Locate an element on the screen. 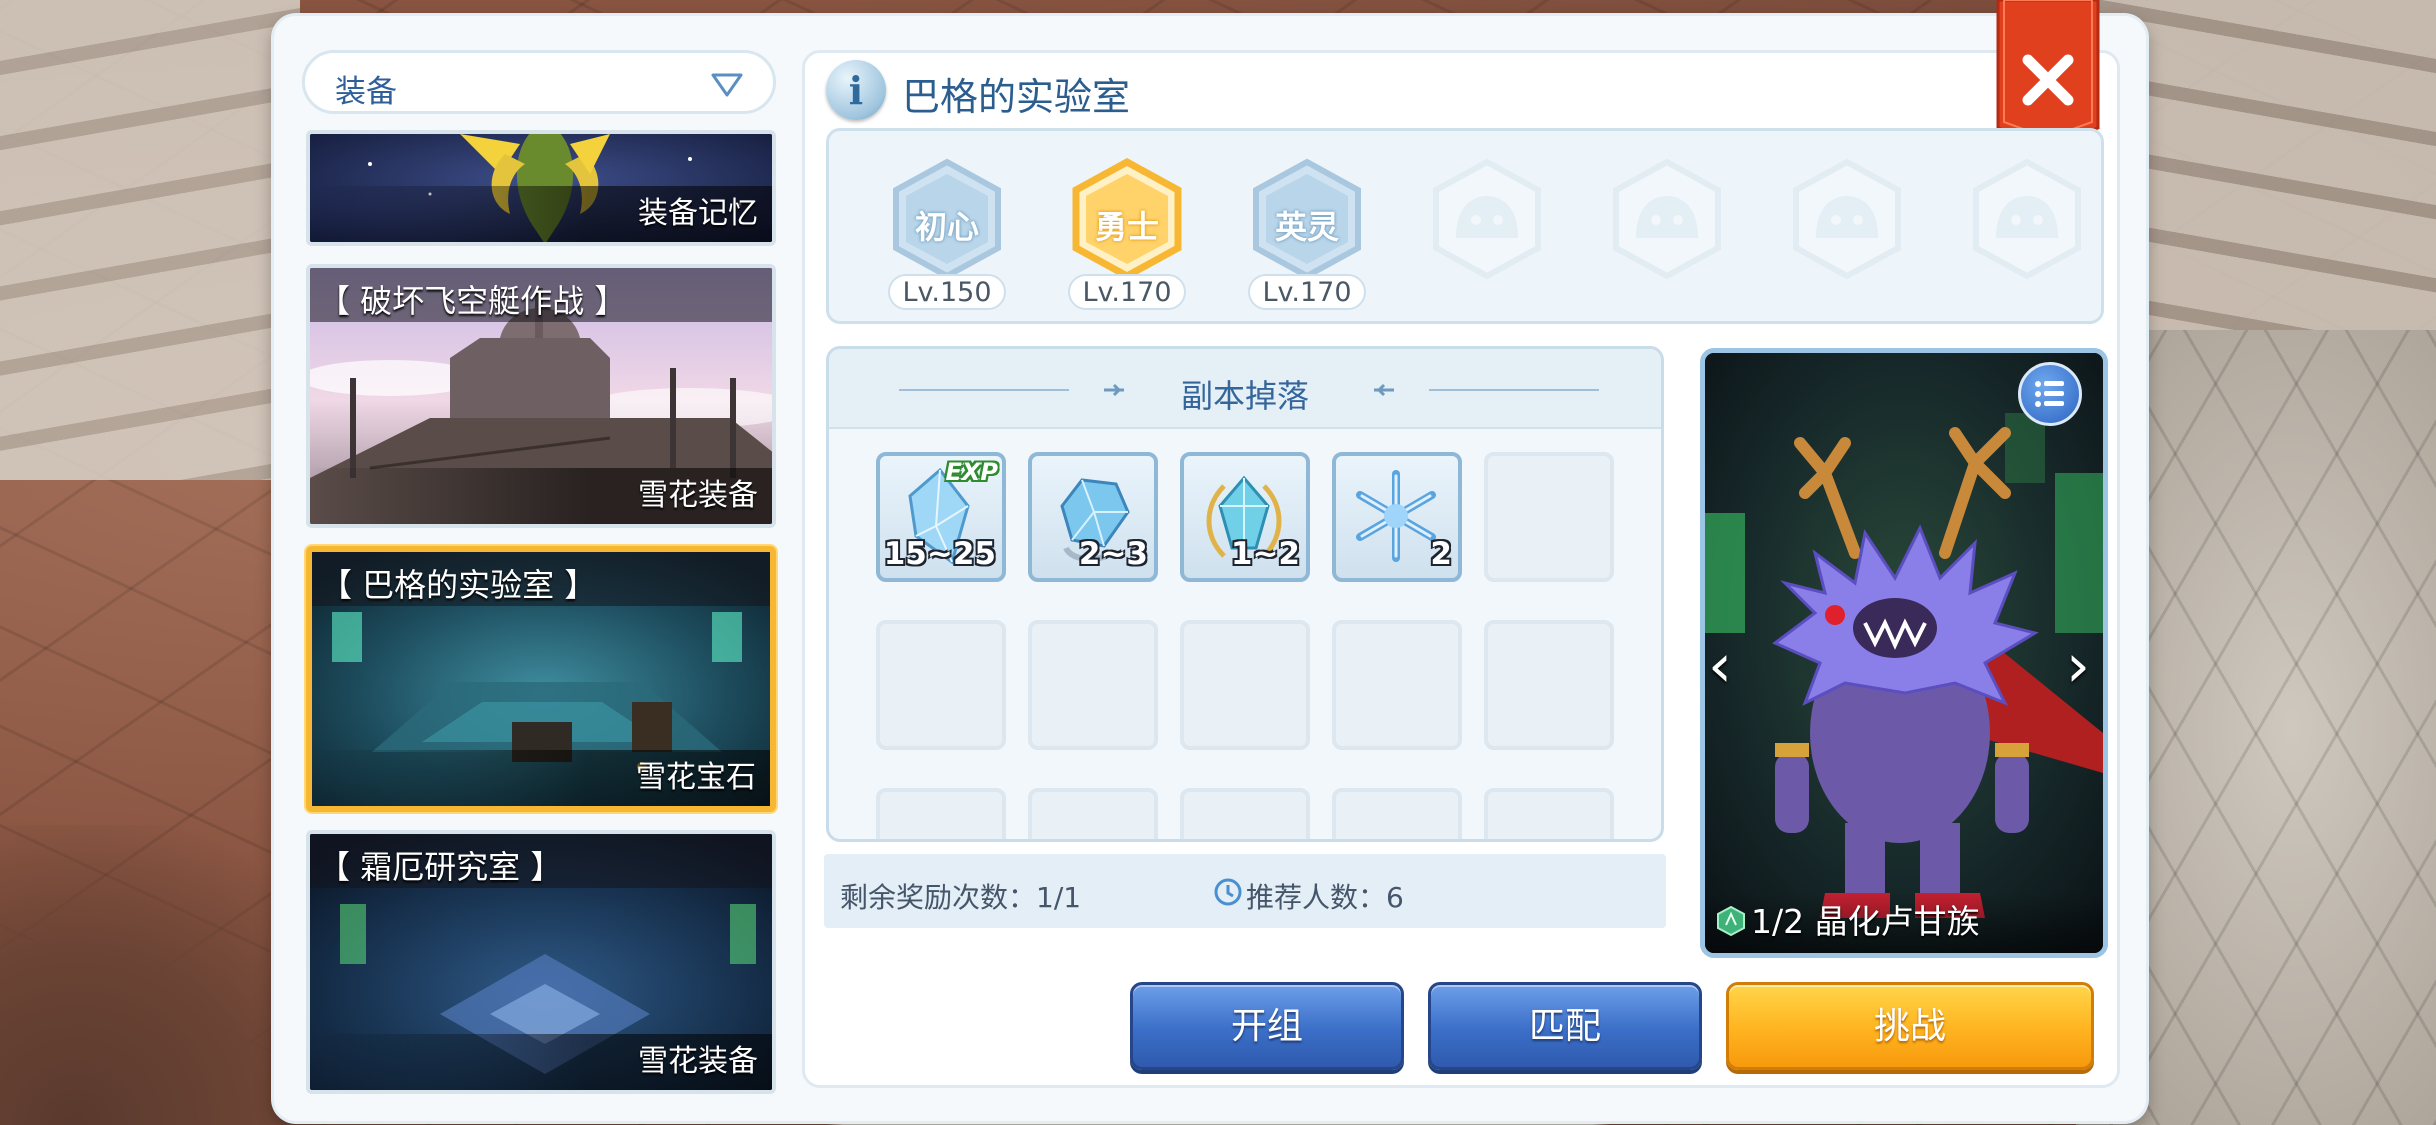 The height and width of the screenshot is (1125, 2436). drop-quantity: 1~2 is located at coordinates (1265, 554).